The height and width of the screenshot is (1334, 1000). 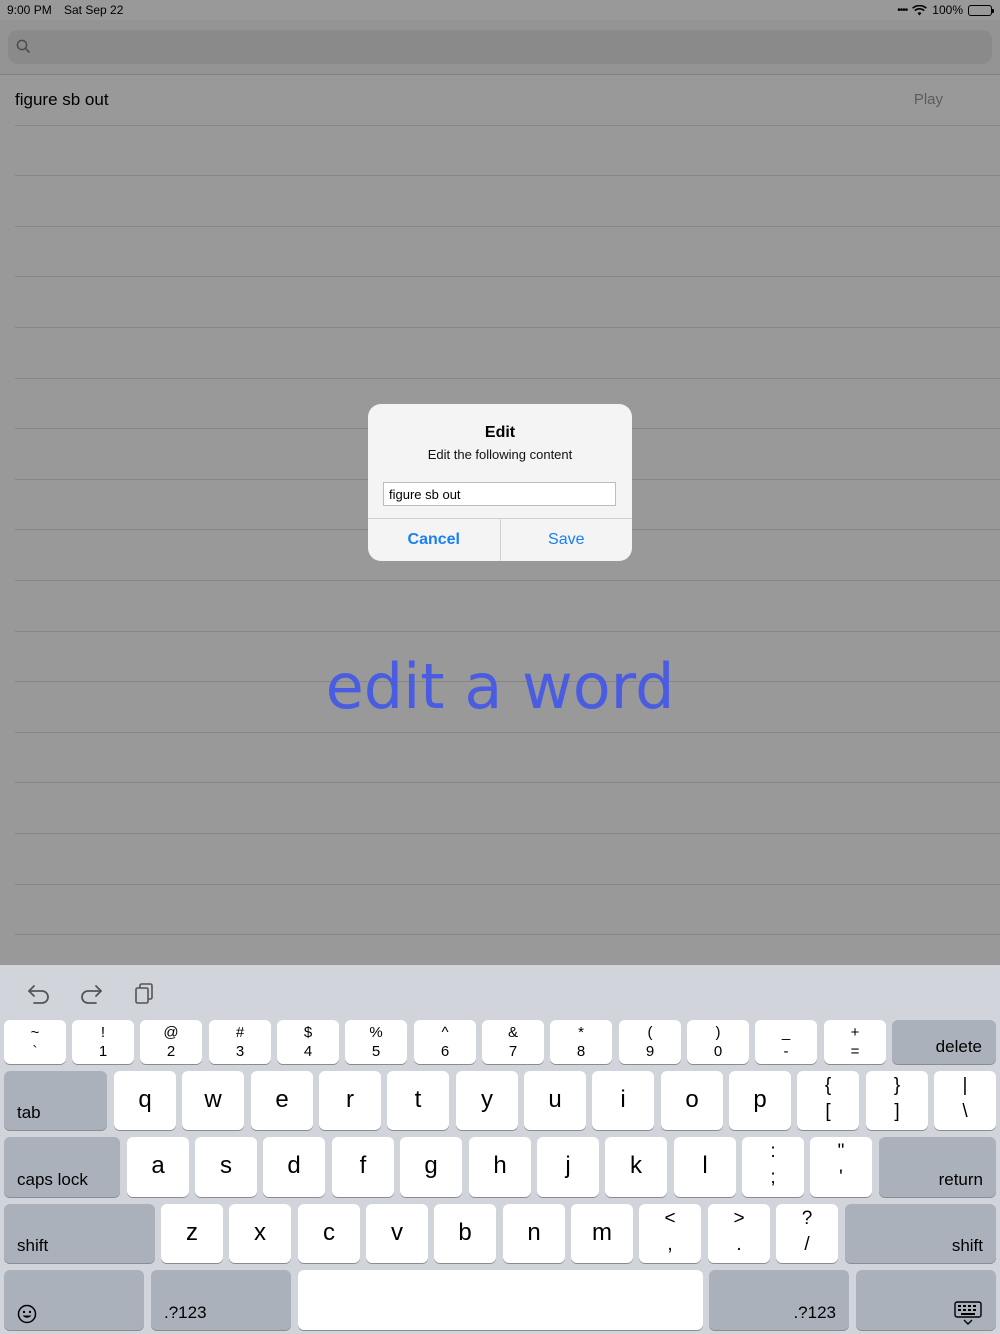 What do you see at coordinates (145, 992) in the screenshot?
I see `paste-icon` at bounding box center [145, 992].